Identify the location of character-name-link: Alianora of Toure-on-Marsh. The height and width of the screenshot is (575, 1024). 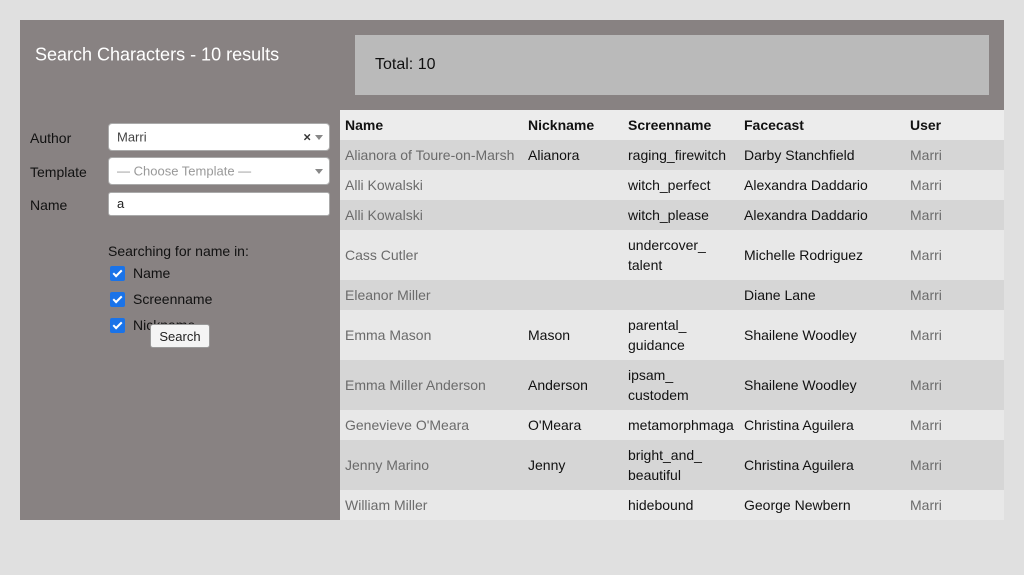
(431, 155).